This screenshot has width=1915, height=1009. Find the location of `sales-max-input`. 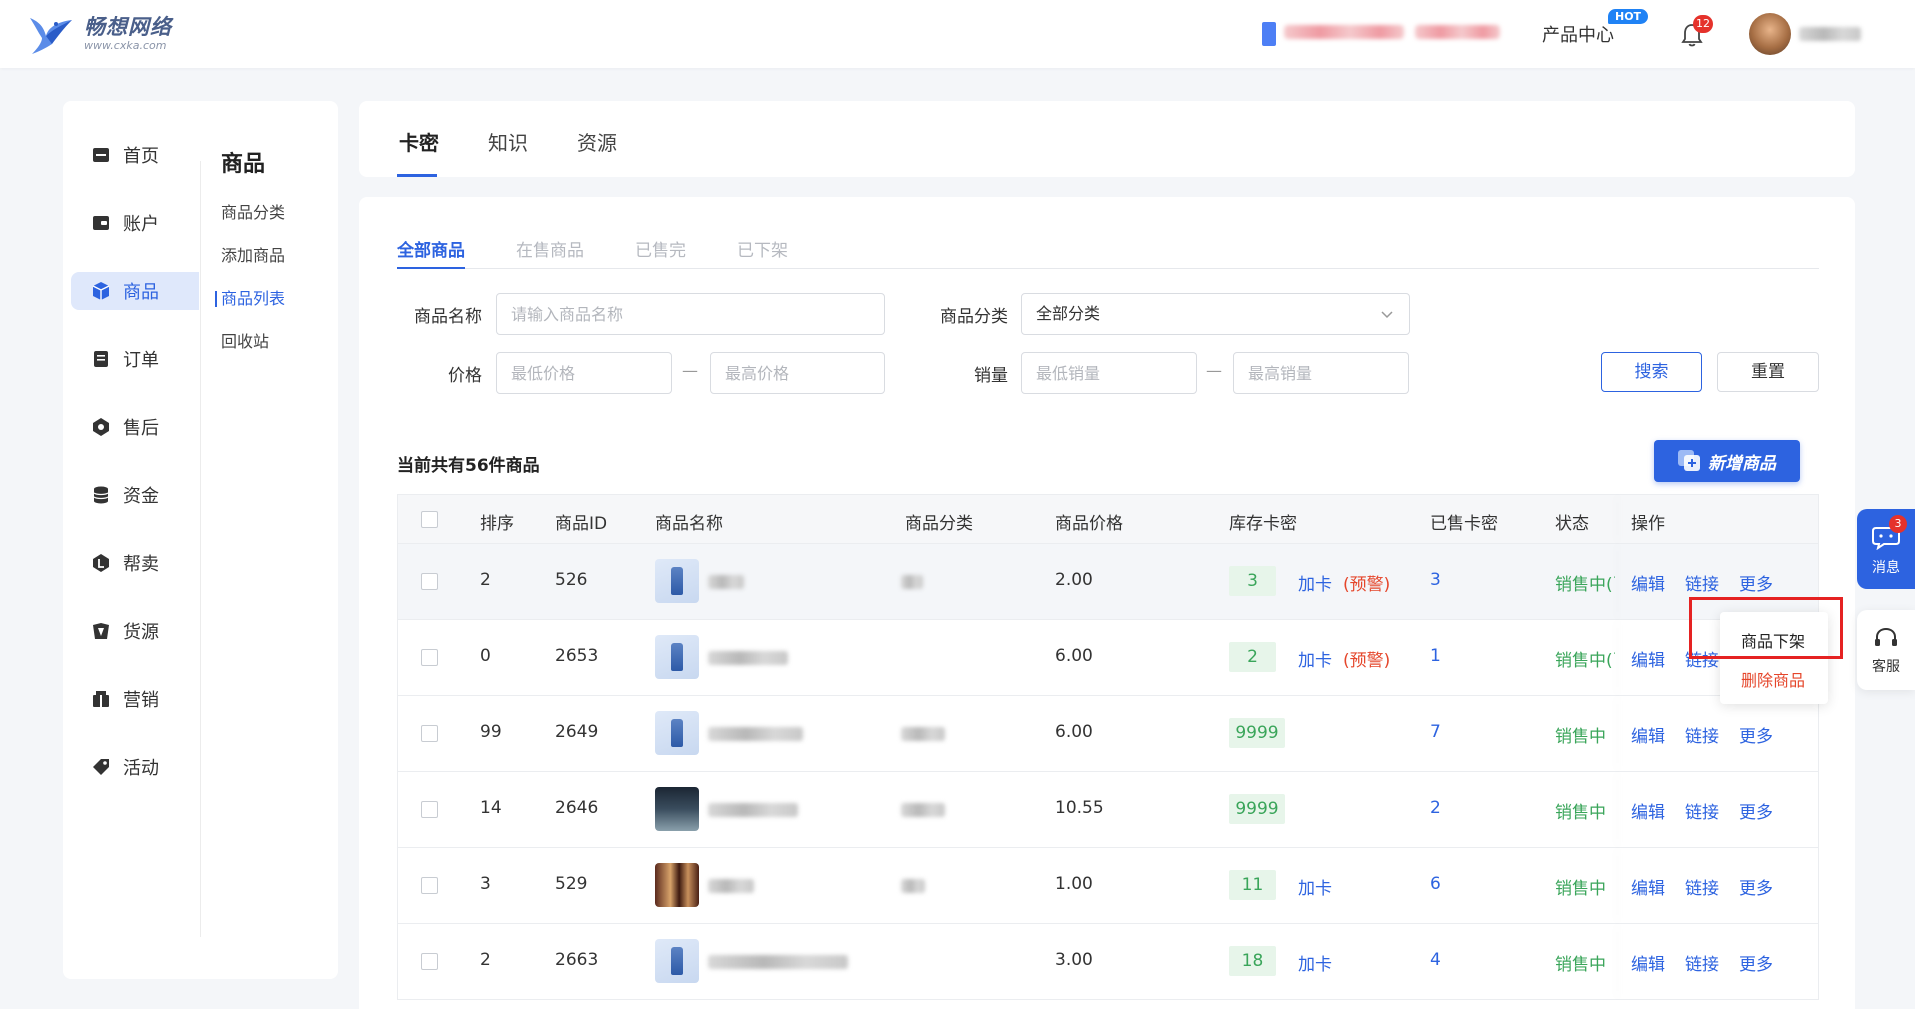

sales-max-input is located at coordinates (1321, 373).